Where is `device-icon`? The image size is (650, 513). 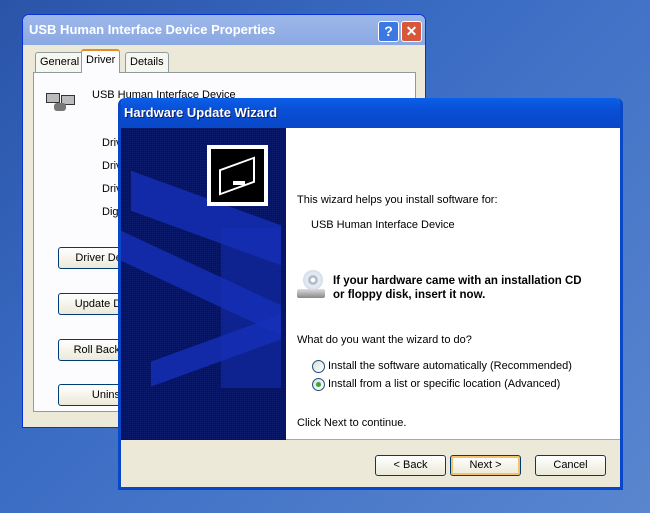 device-icon is located at coordinates (61, 100).